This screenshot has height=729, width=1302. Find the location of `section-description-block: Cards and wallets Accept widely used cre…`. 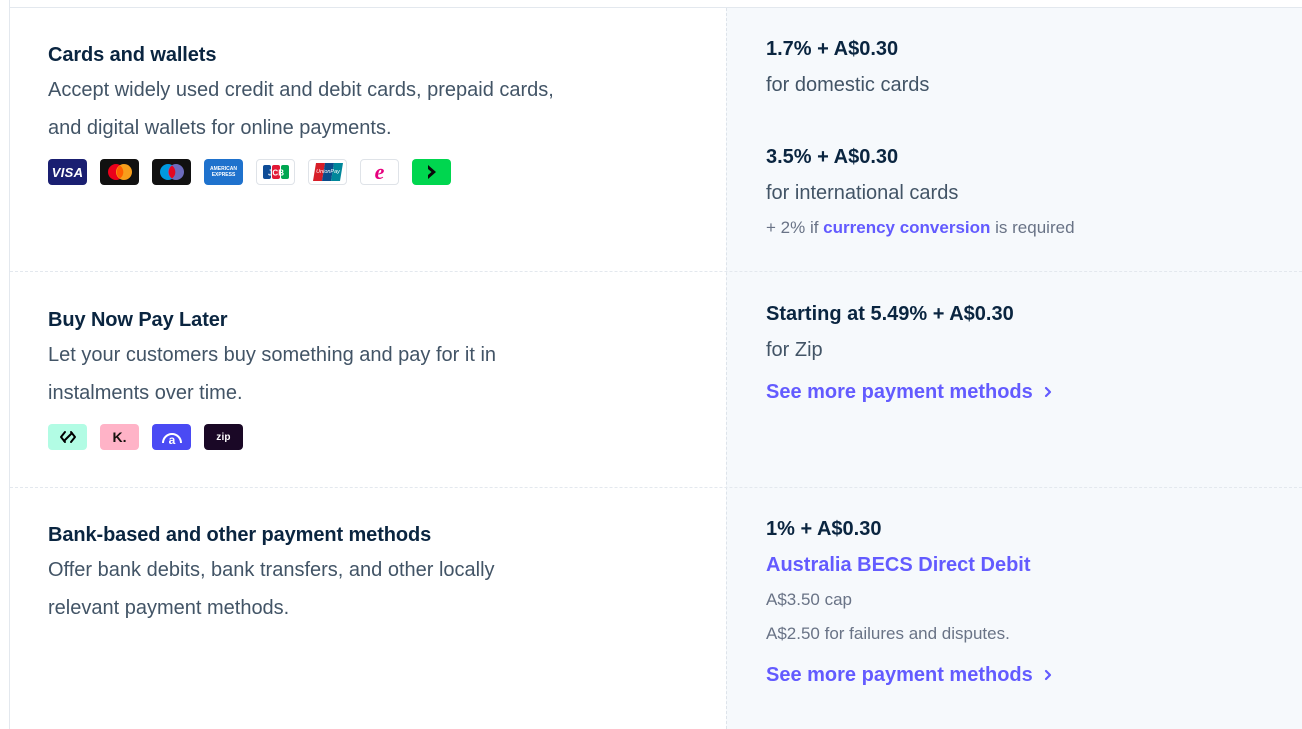

section-description-block: Cards and wallets Accept widely used cre… is located at coordinates (378, 113).